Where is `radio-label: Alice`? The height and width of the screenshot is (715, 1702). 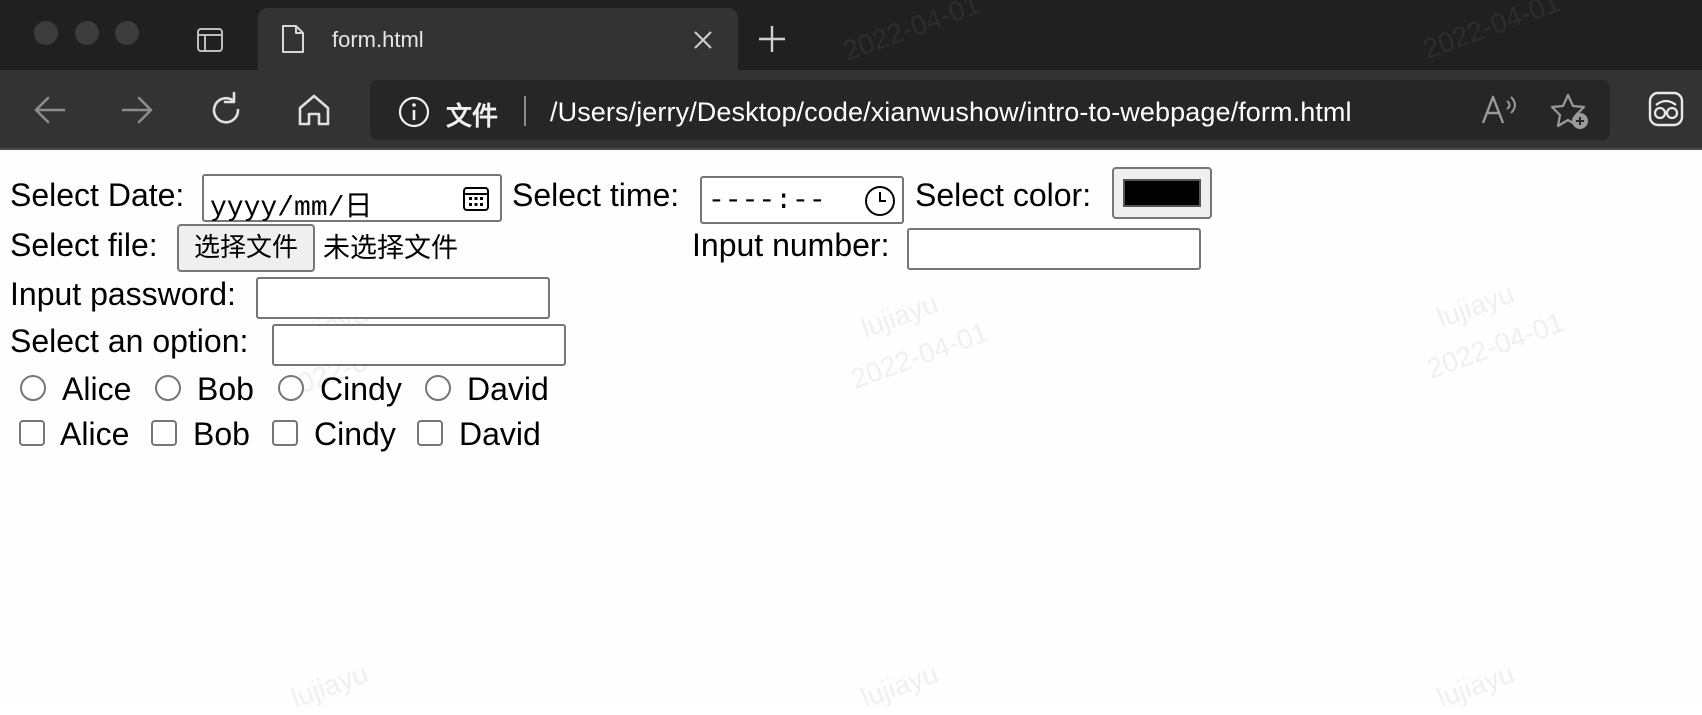
radio-label: Alice is located at coordinates (97, 389).